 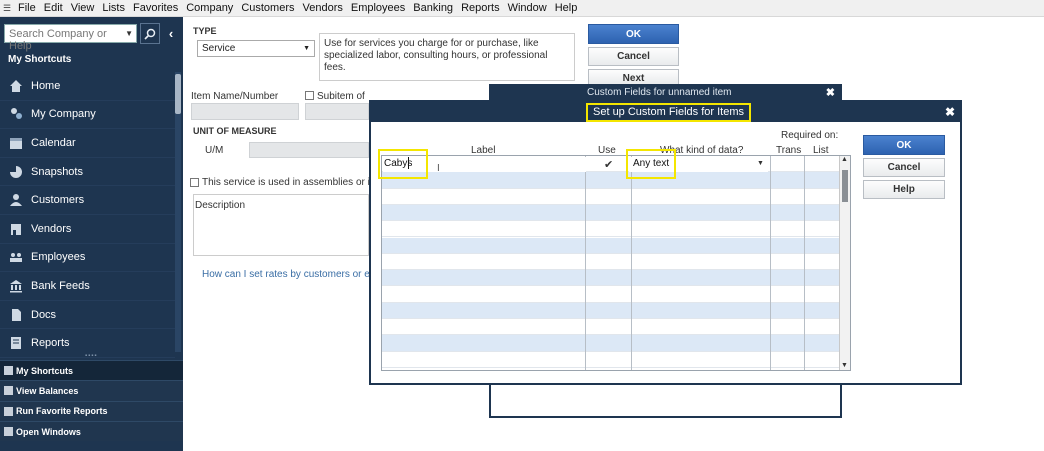 I want to click on subitem-field, so click(x=337, y=111).